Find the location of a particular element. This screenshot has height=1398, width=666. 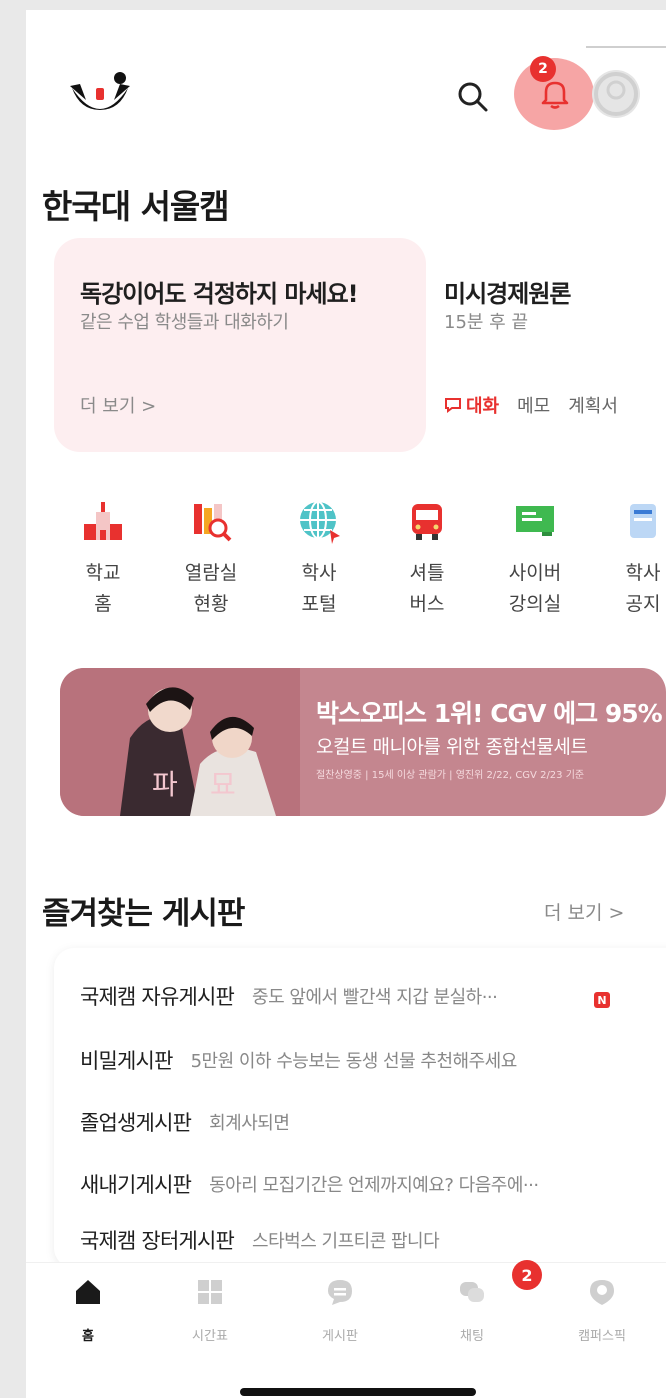

user-icon is located at coordinates (616, 94).